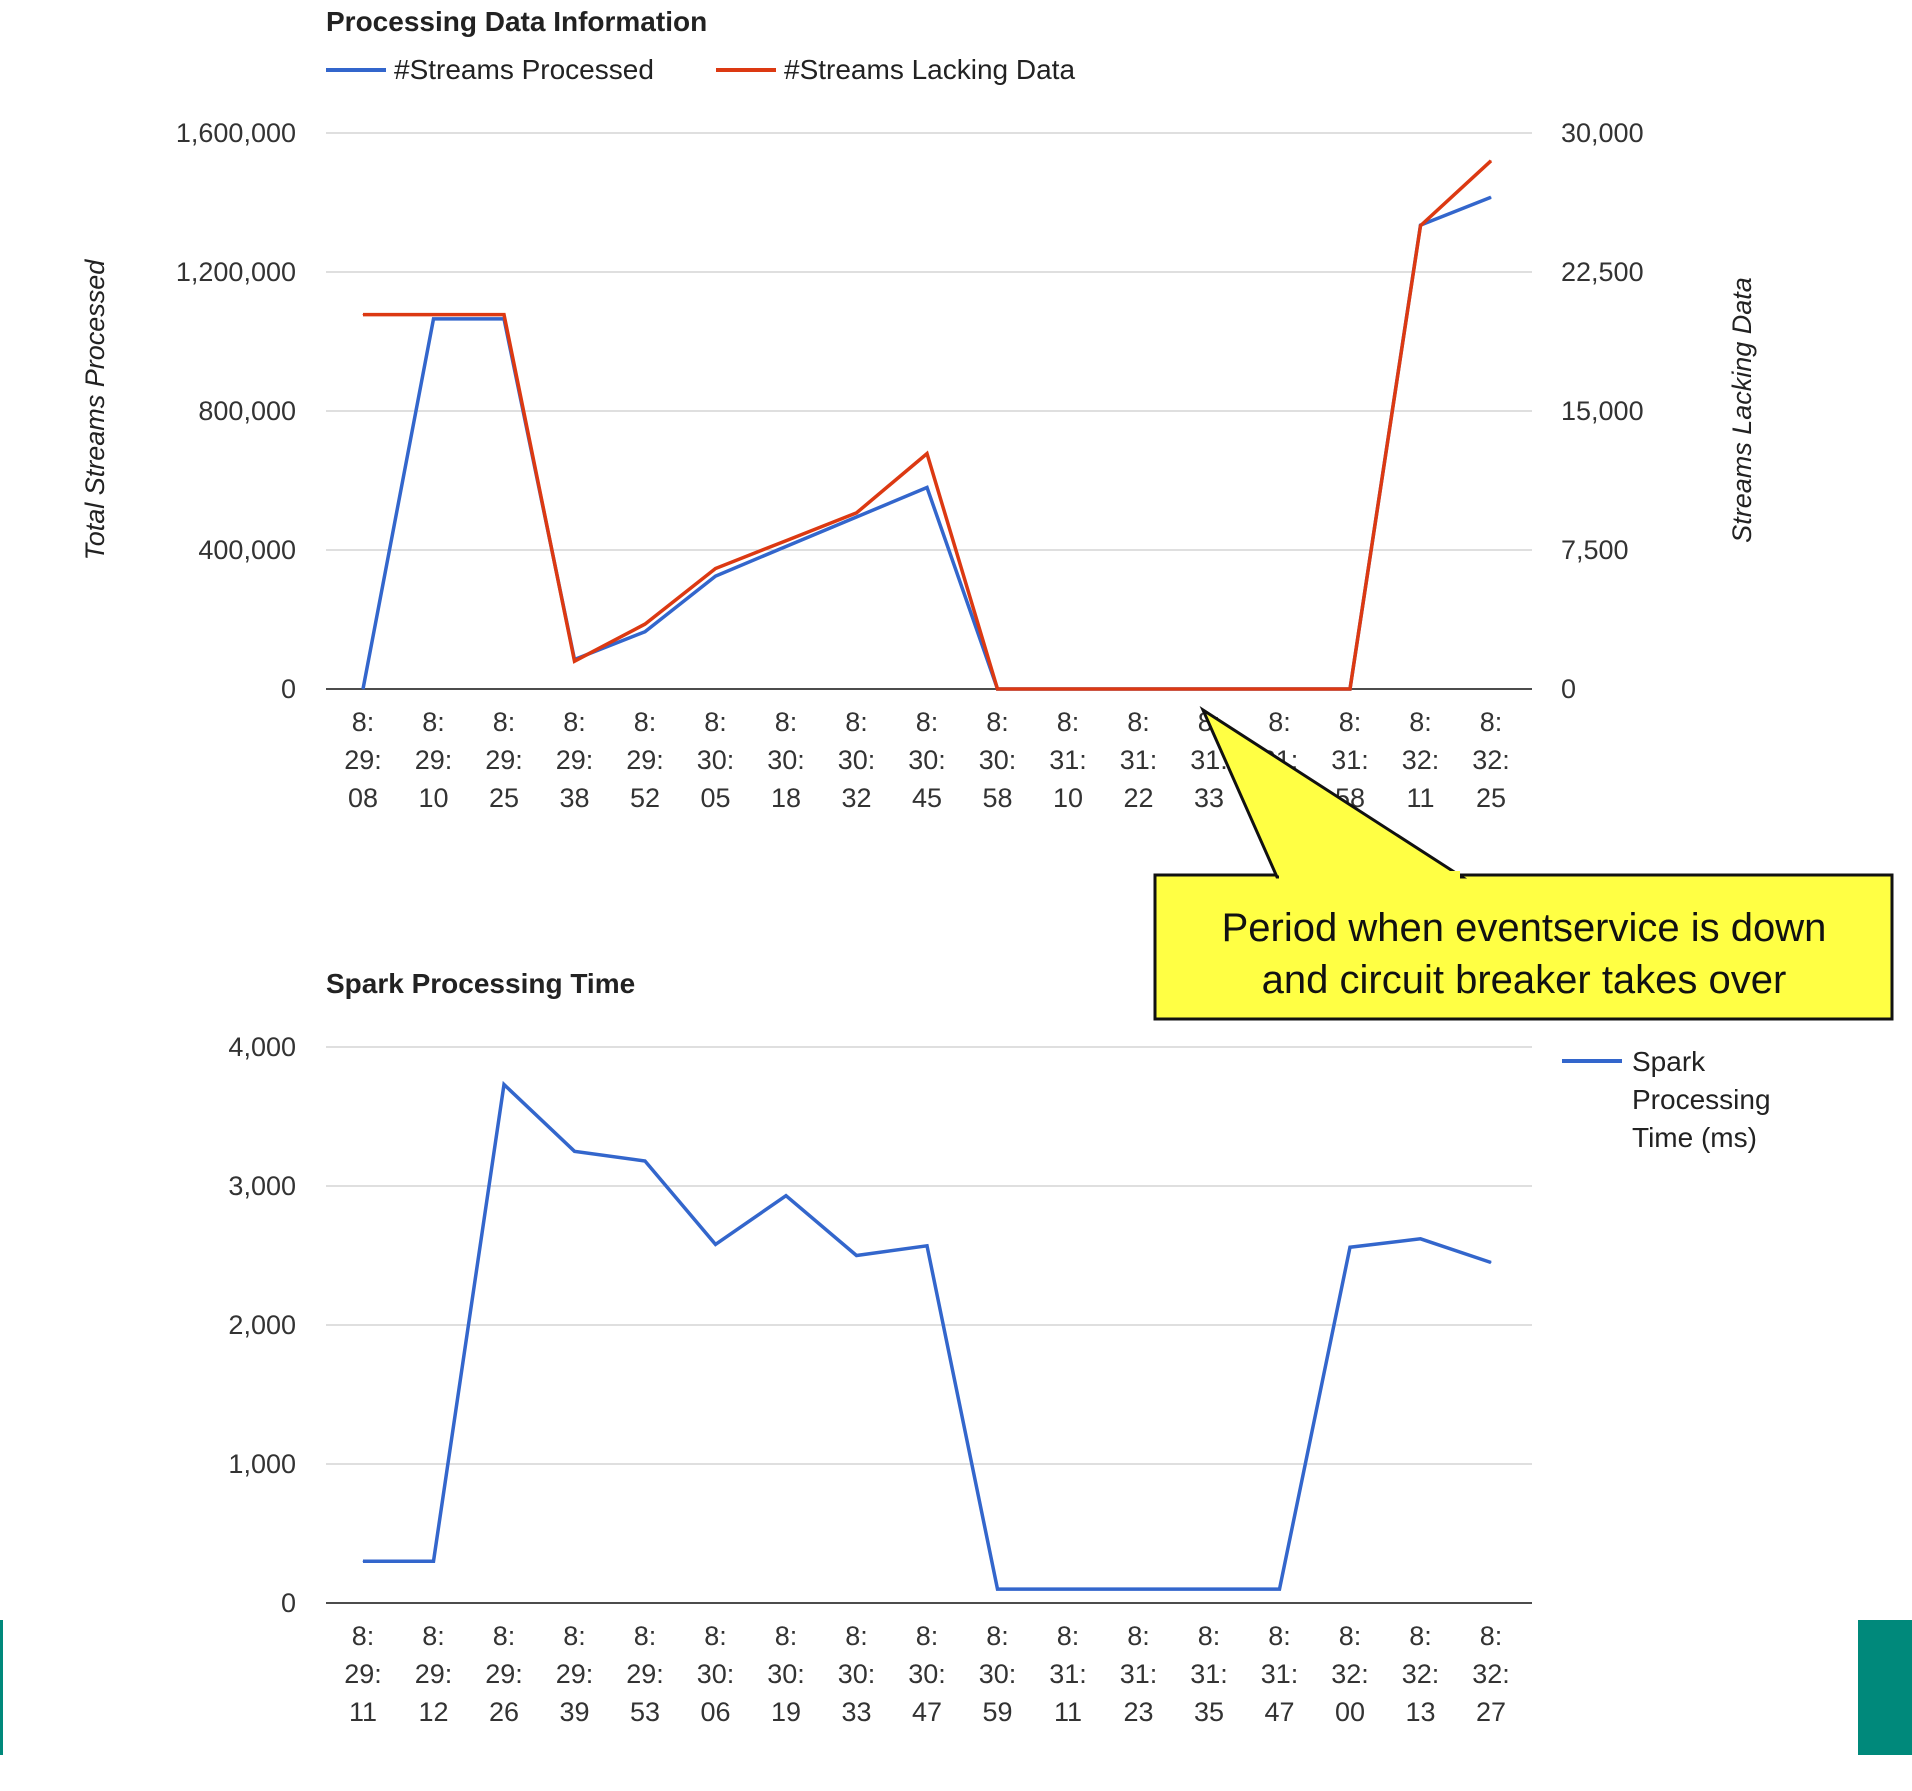 This screenshot has height=1791, width=1912. I want to click on y-tick-label: 0, so click(288, 689).